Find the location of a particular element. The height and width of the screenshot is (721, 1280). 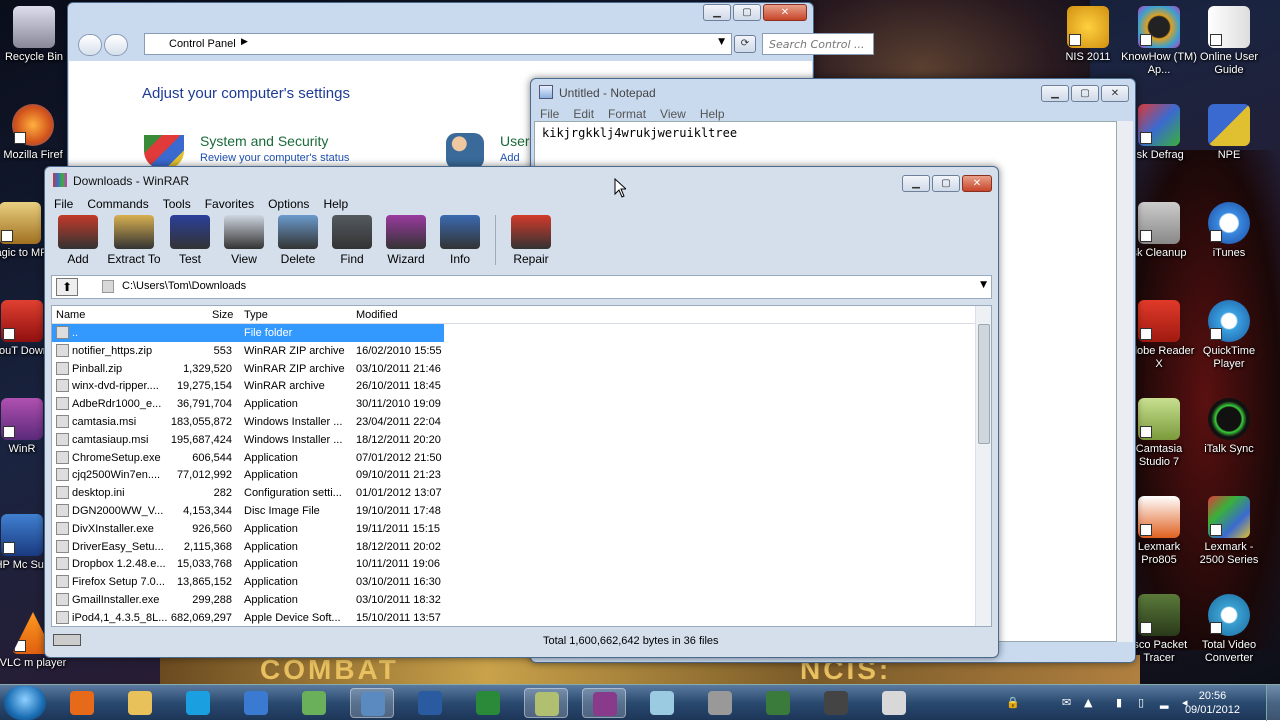

address-bar: Control Panel ▶ ▼ is located at coordinates (438, 44).